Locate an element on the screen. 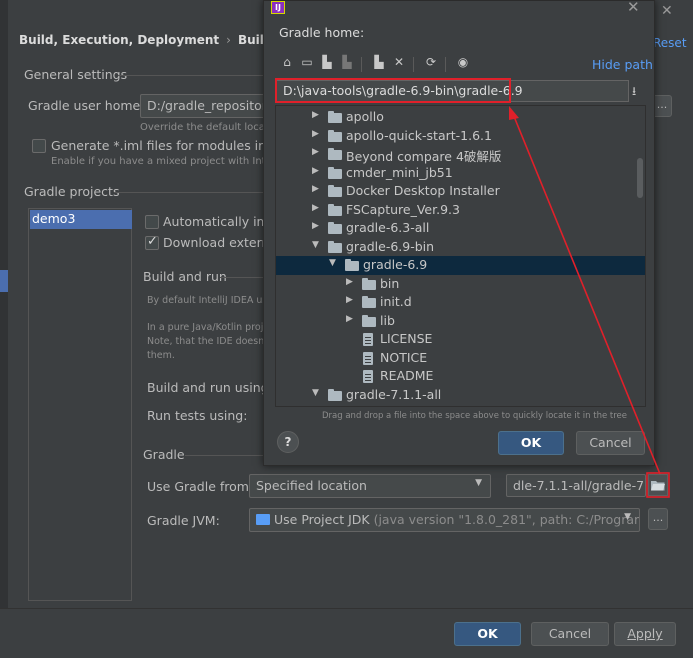 Image resolution: width=693 pixels, height=658 pixels. annotation-arrow-head is located at coordinates (514, 113).